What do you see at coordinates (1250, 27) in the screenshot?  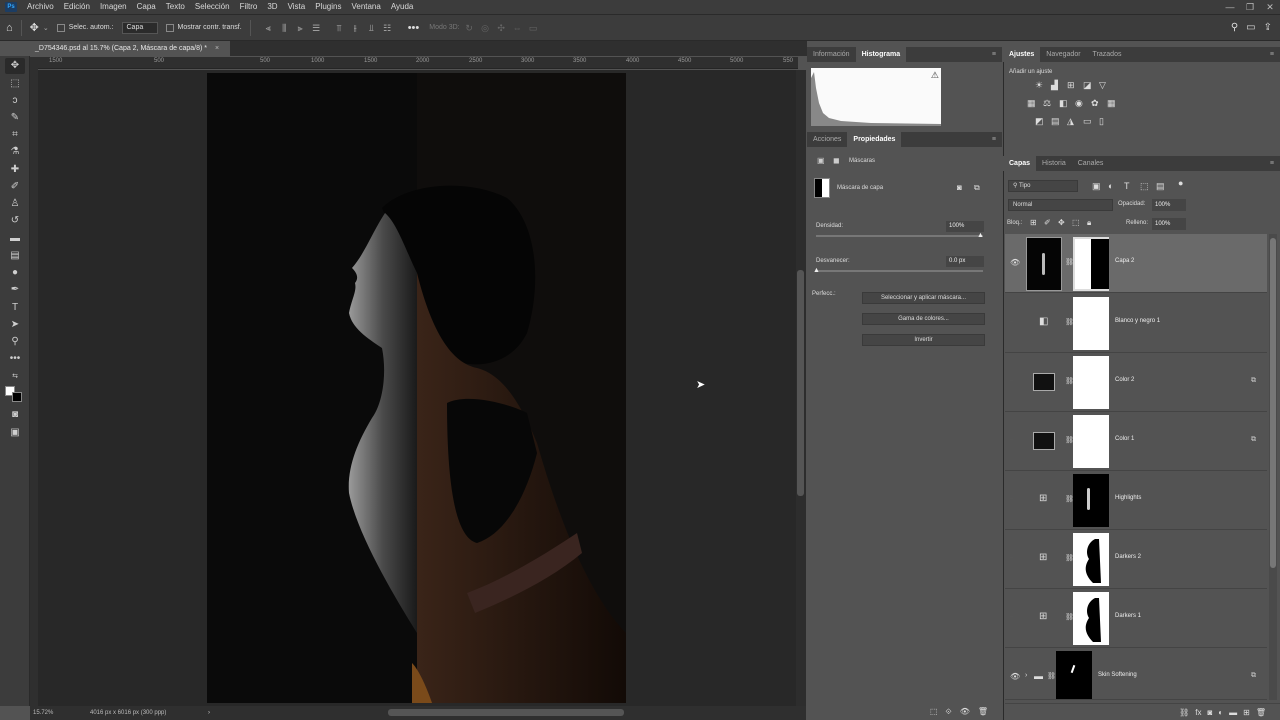 I see `workspace-icon: ▭` at bounding box center [1250, 27].